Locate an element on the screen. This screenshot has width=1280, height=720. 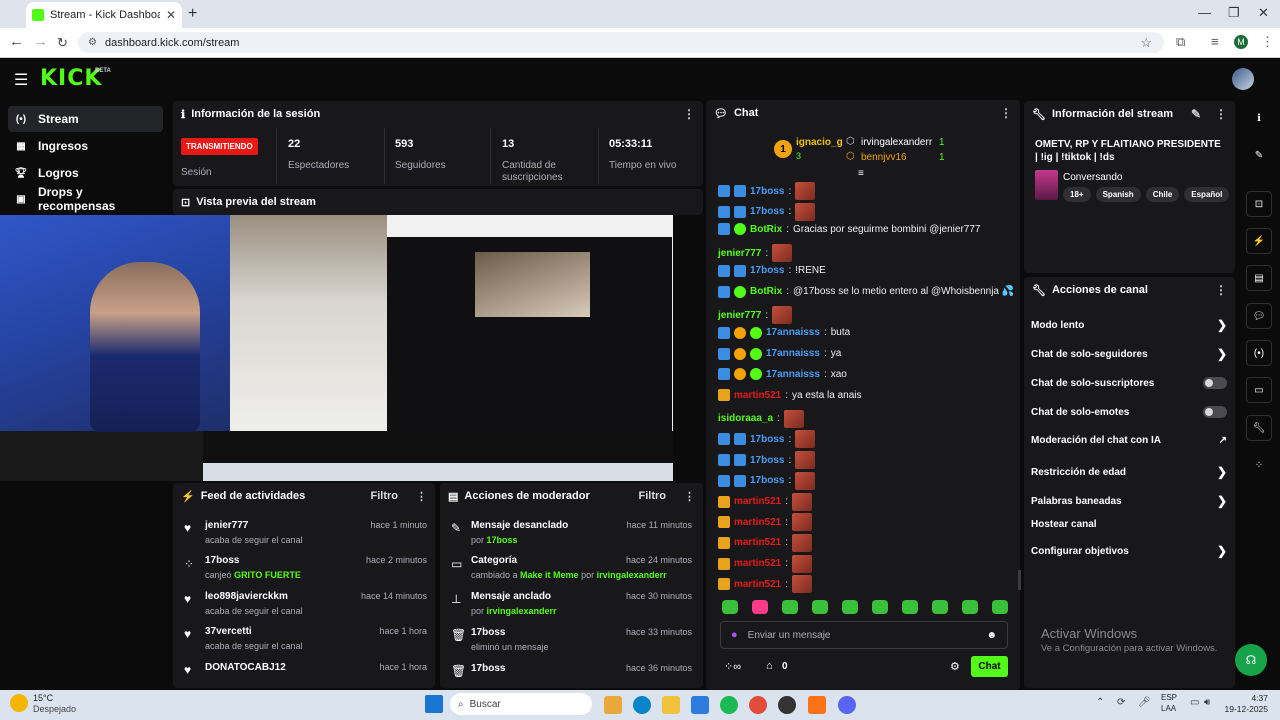
reload-icon: ↻ is located at coordinates (62, 43).